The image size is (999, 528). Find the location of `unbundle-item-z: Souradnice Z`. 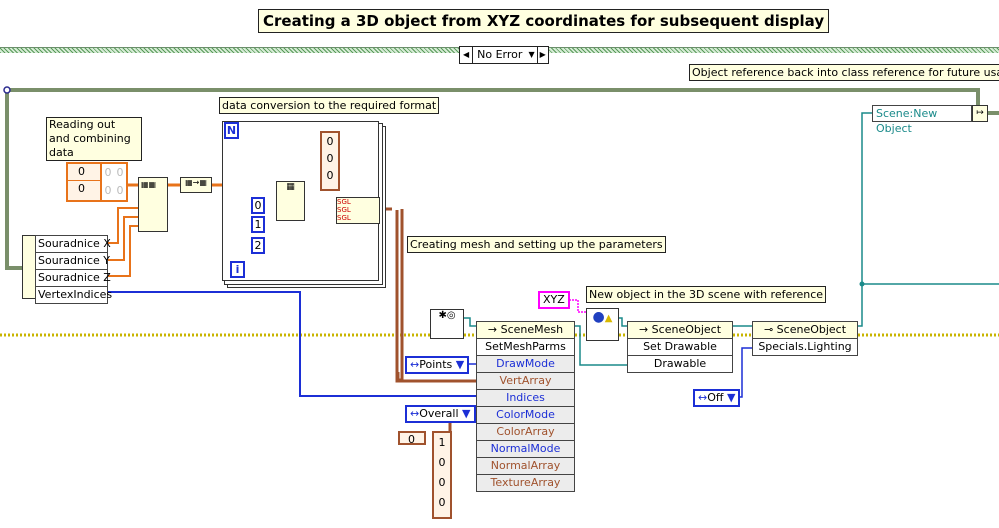

unbundle-item-z: Souradnice Z is located at coordinates (73, 278).